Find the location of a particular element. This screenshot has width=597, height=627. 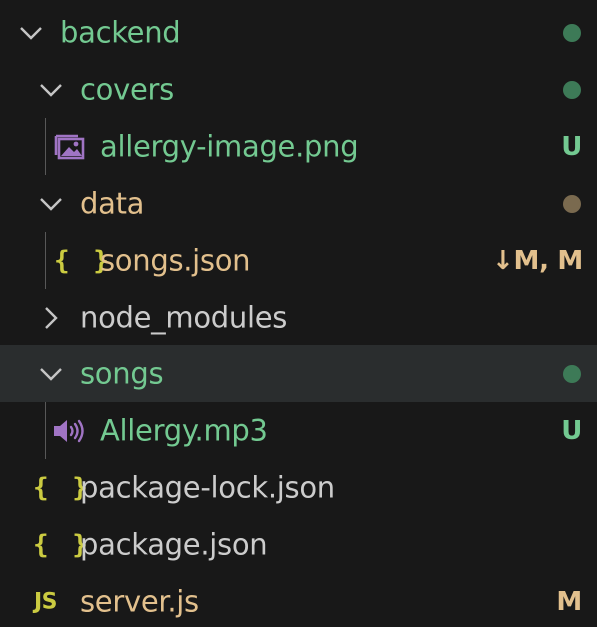

file-label-package-lock-json: package-lock.json is located at coordinates (207, 487).